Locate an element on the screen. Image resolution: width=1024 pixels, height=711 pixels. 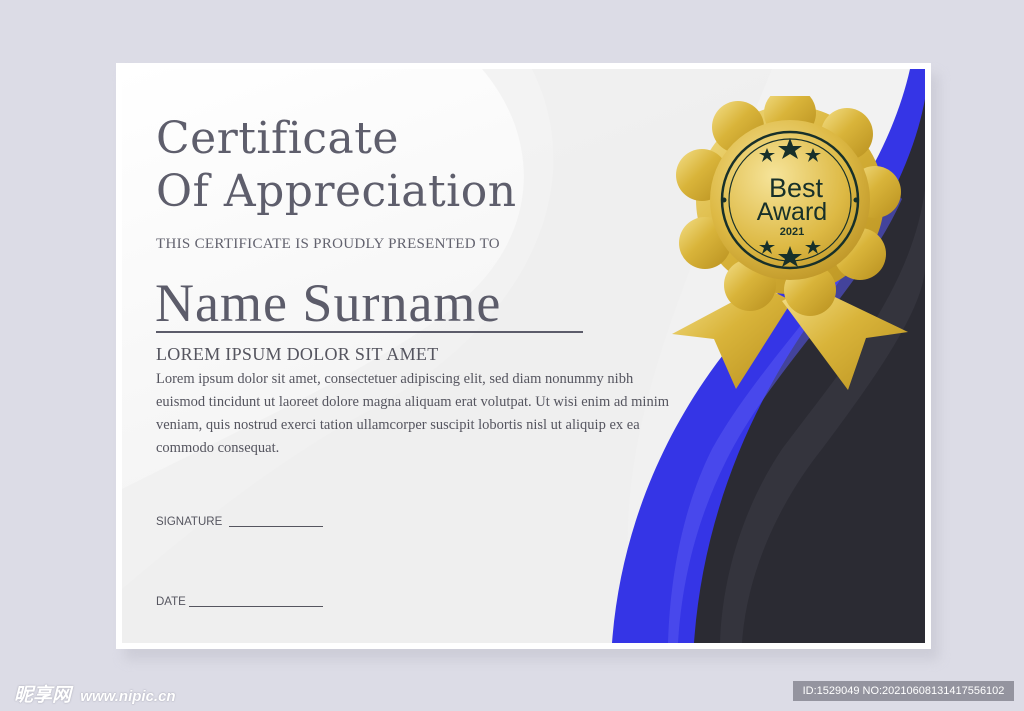
date-label: DATE is located at coordinates (171, 602).